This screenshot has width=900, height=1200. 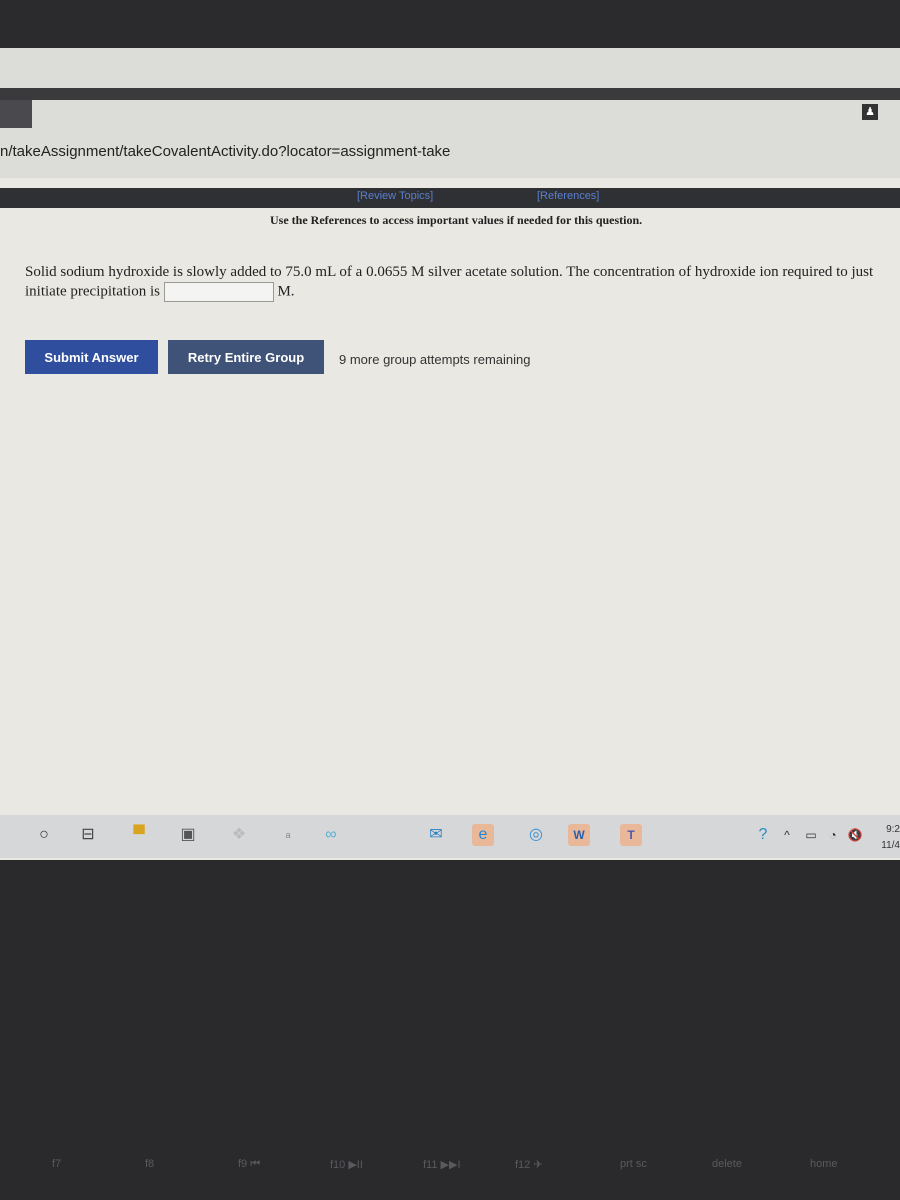 I want to click on clock-time: 9:2, so click(x=893, y=829).